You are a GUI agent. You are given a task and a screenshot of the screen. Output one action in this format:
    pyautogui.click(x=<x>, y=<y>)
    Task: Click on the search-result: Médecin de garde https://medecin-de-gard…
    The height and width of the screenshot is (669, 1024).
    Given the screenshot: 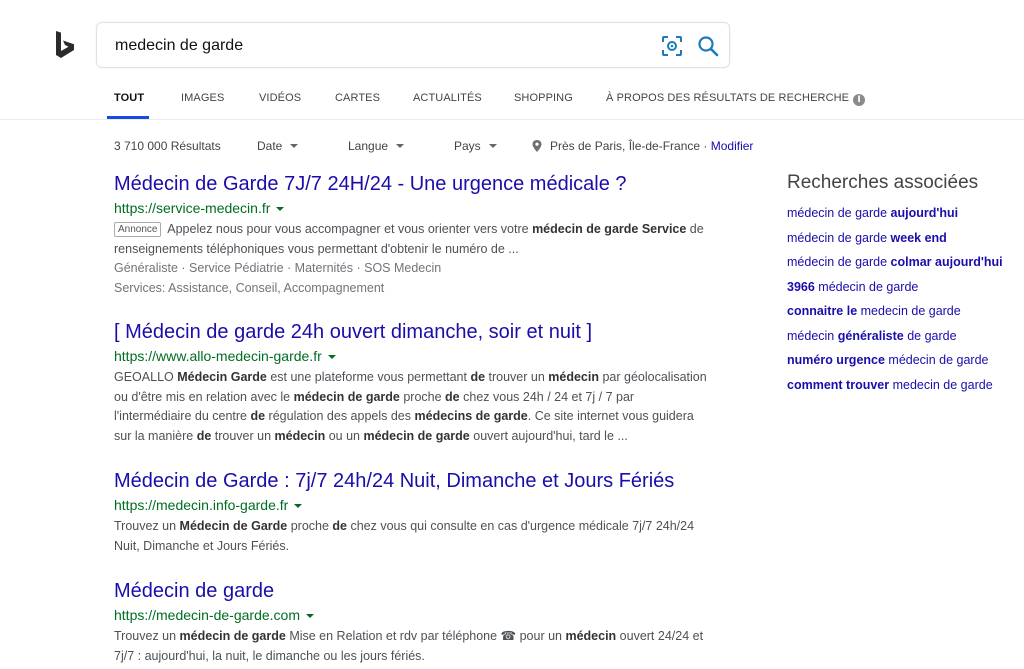 What is the action you would take?
    pyautogui.click(x=414, y=622)
    